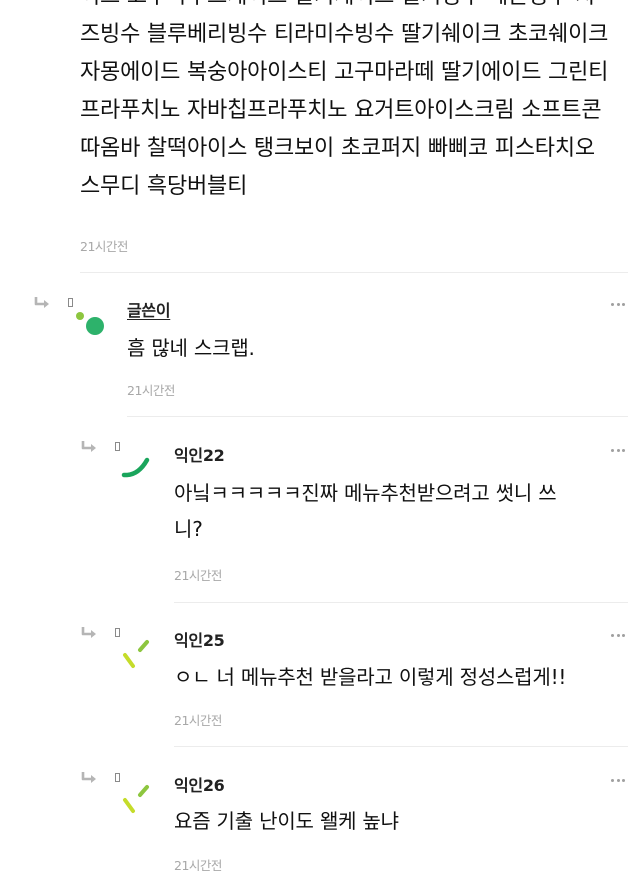 The width and height of the screenshot is (640, 892). Describe the element at coordinates (199, 784) in the screenshot. I see `comment-author: 익인26` at that location.